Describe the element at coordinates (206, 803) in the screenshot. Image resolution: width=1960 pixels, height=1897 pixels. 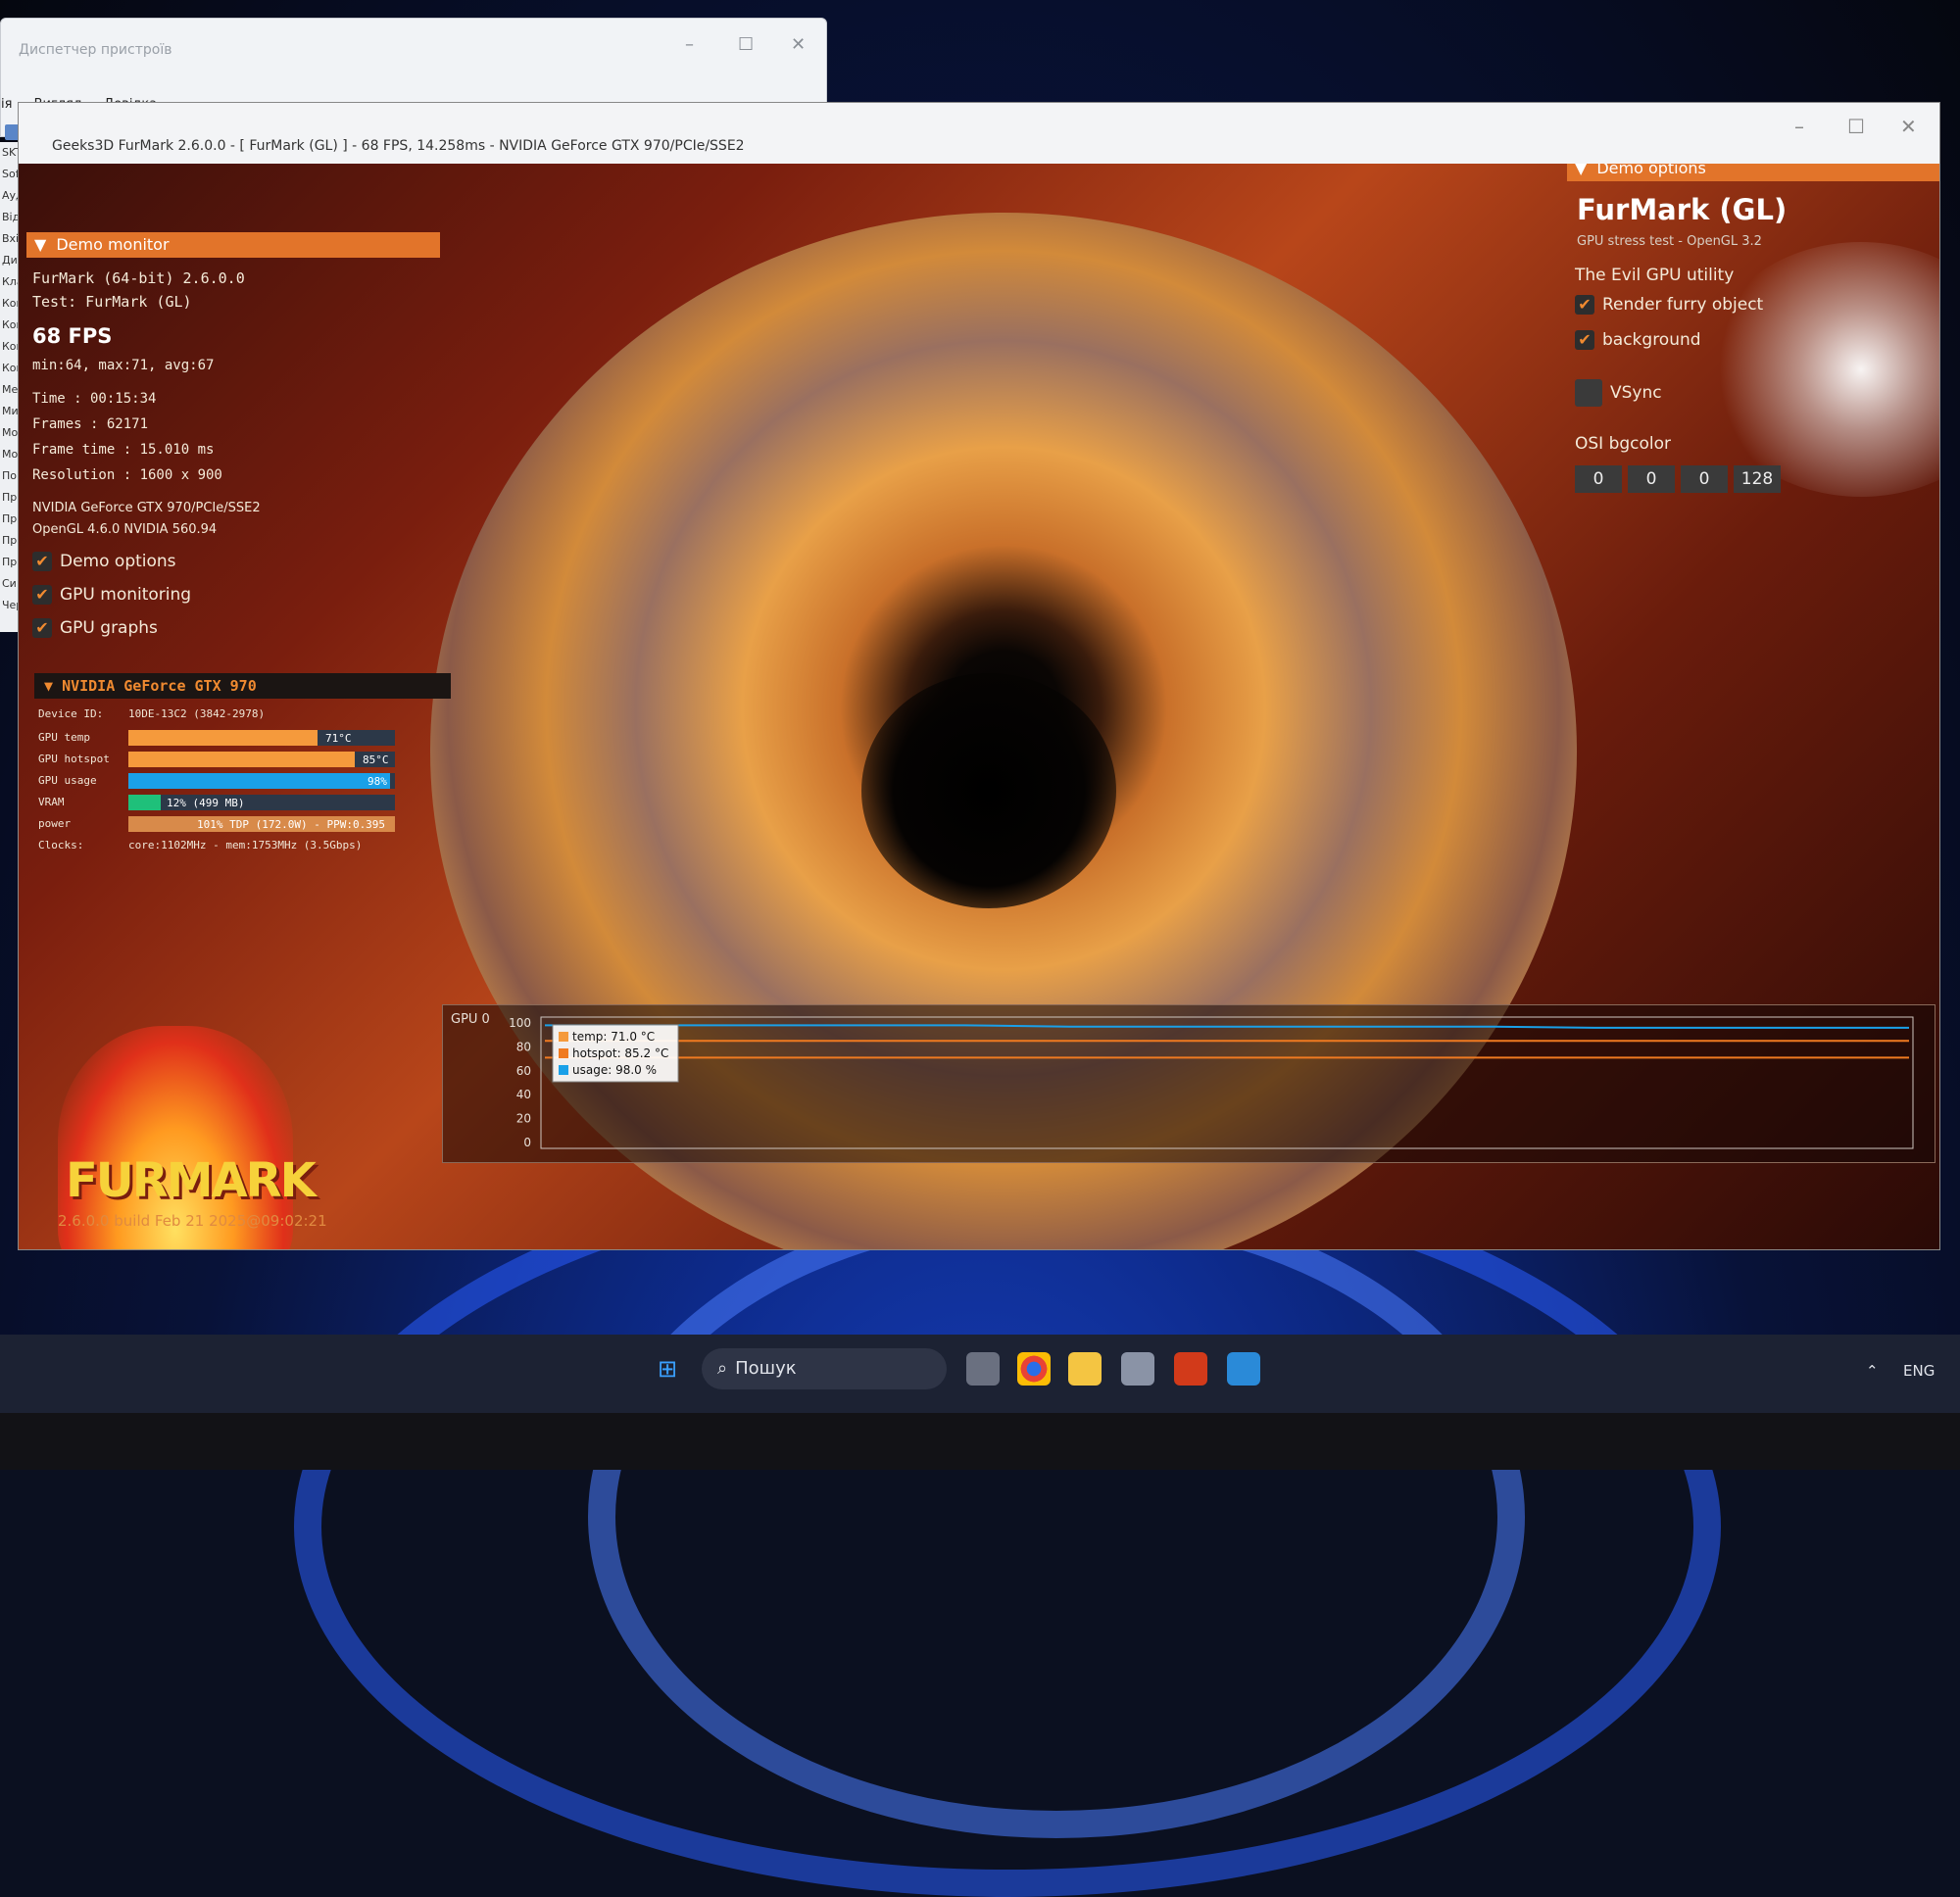
I see `sensor-value: 12% (499 MB)` at that location.